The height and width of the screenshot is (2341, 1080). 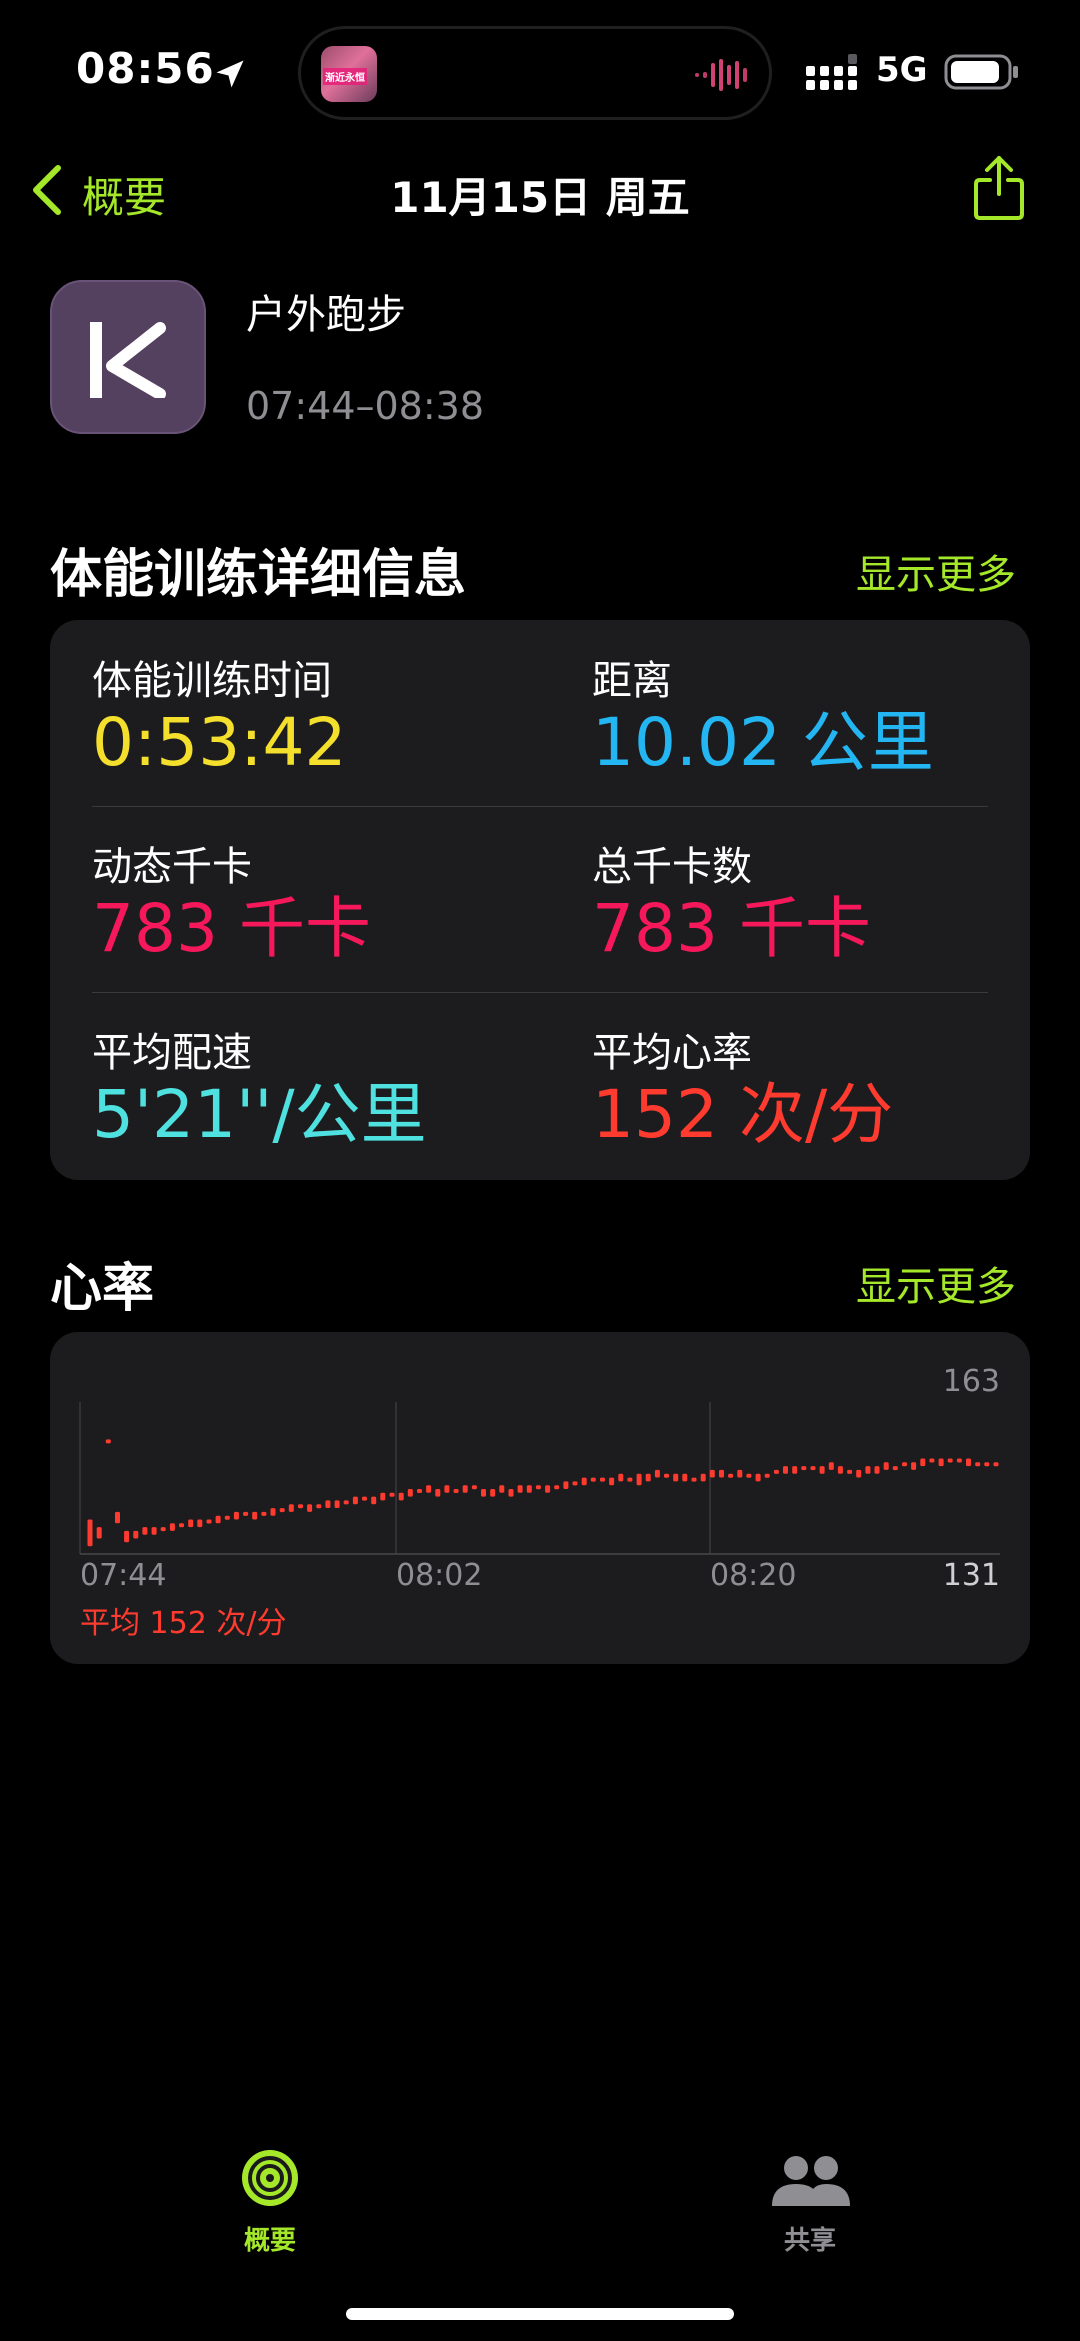 I want to click on chart-grid, so click(x=539, y=1478).